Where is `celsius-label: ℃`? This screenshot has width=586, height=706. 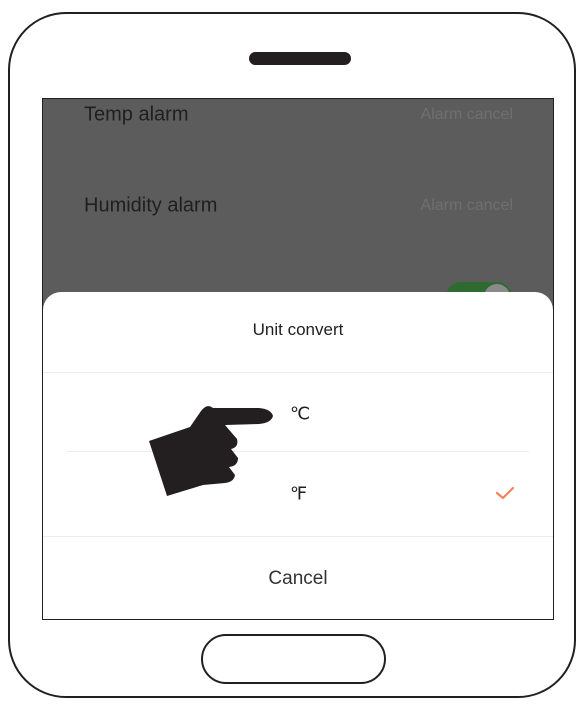
celsius-label: ℃ is located at coordinates (300, 413).